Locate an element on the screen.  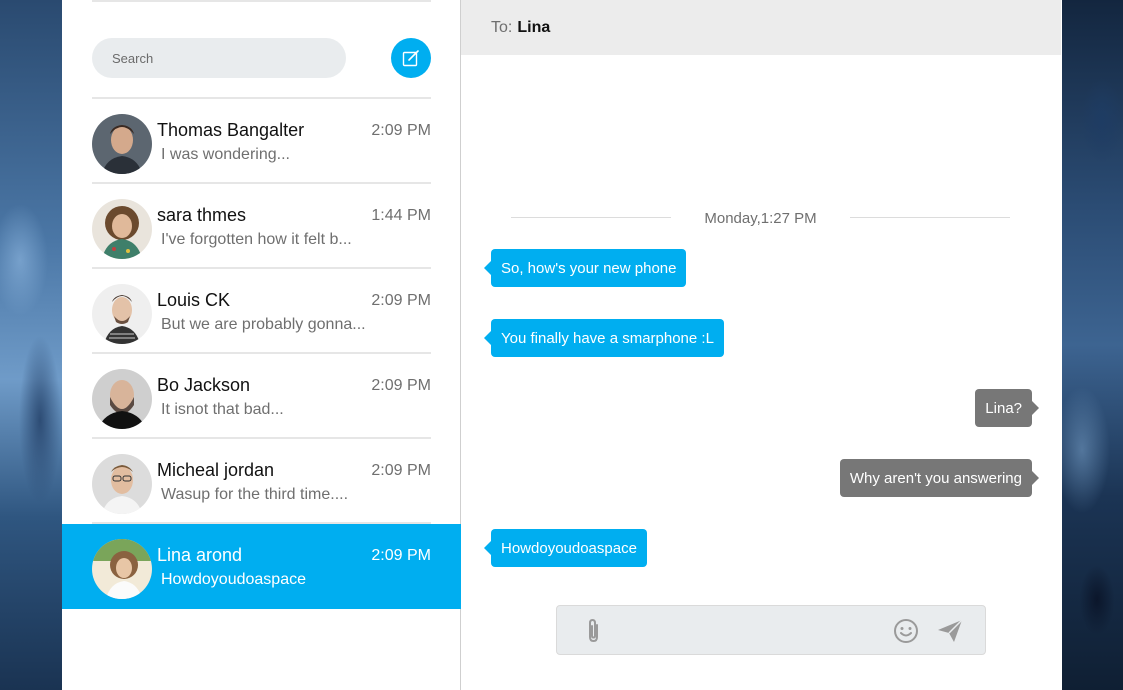
contact-name: Micheal jordan is located at coordinates (216, 470).